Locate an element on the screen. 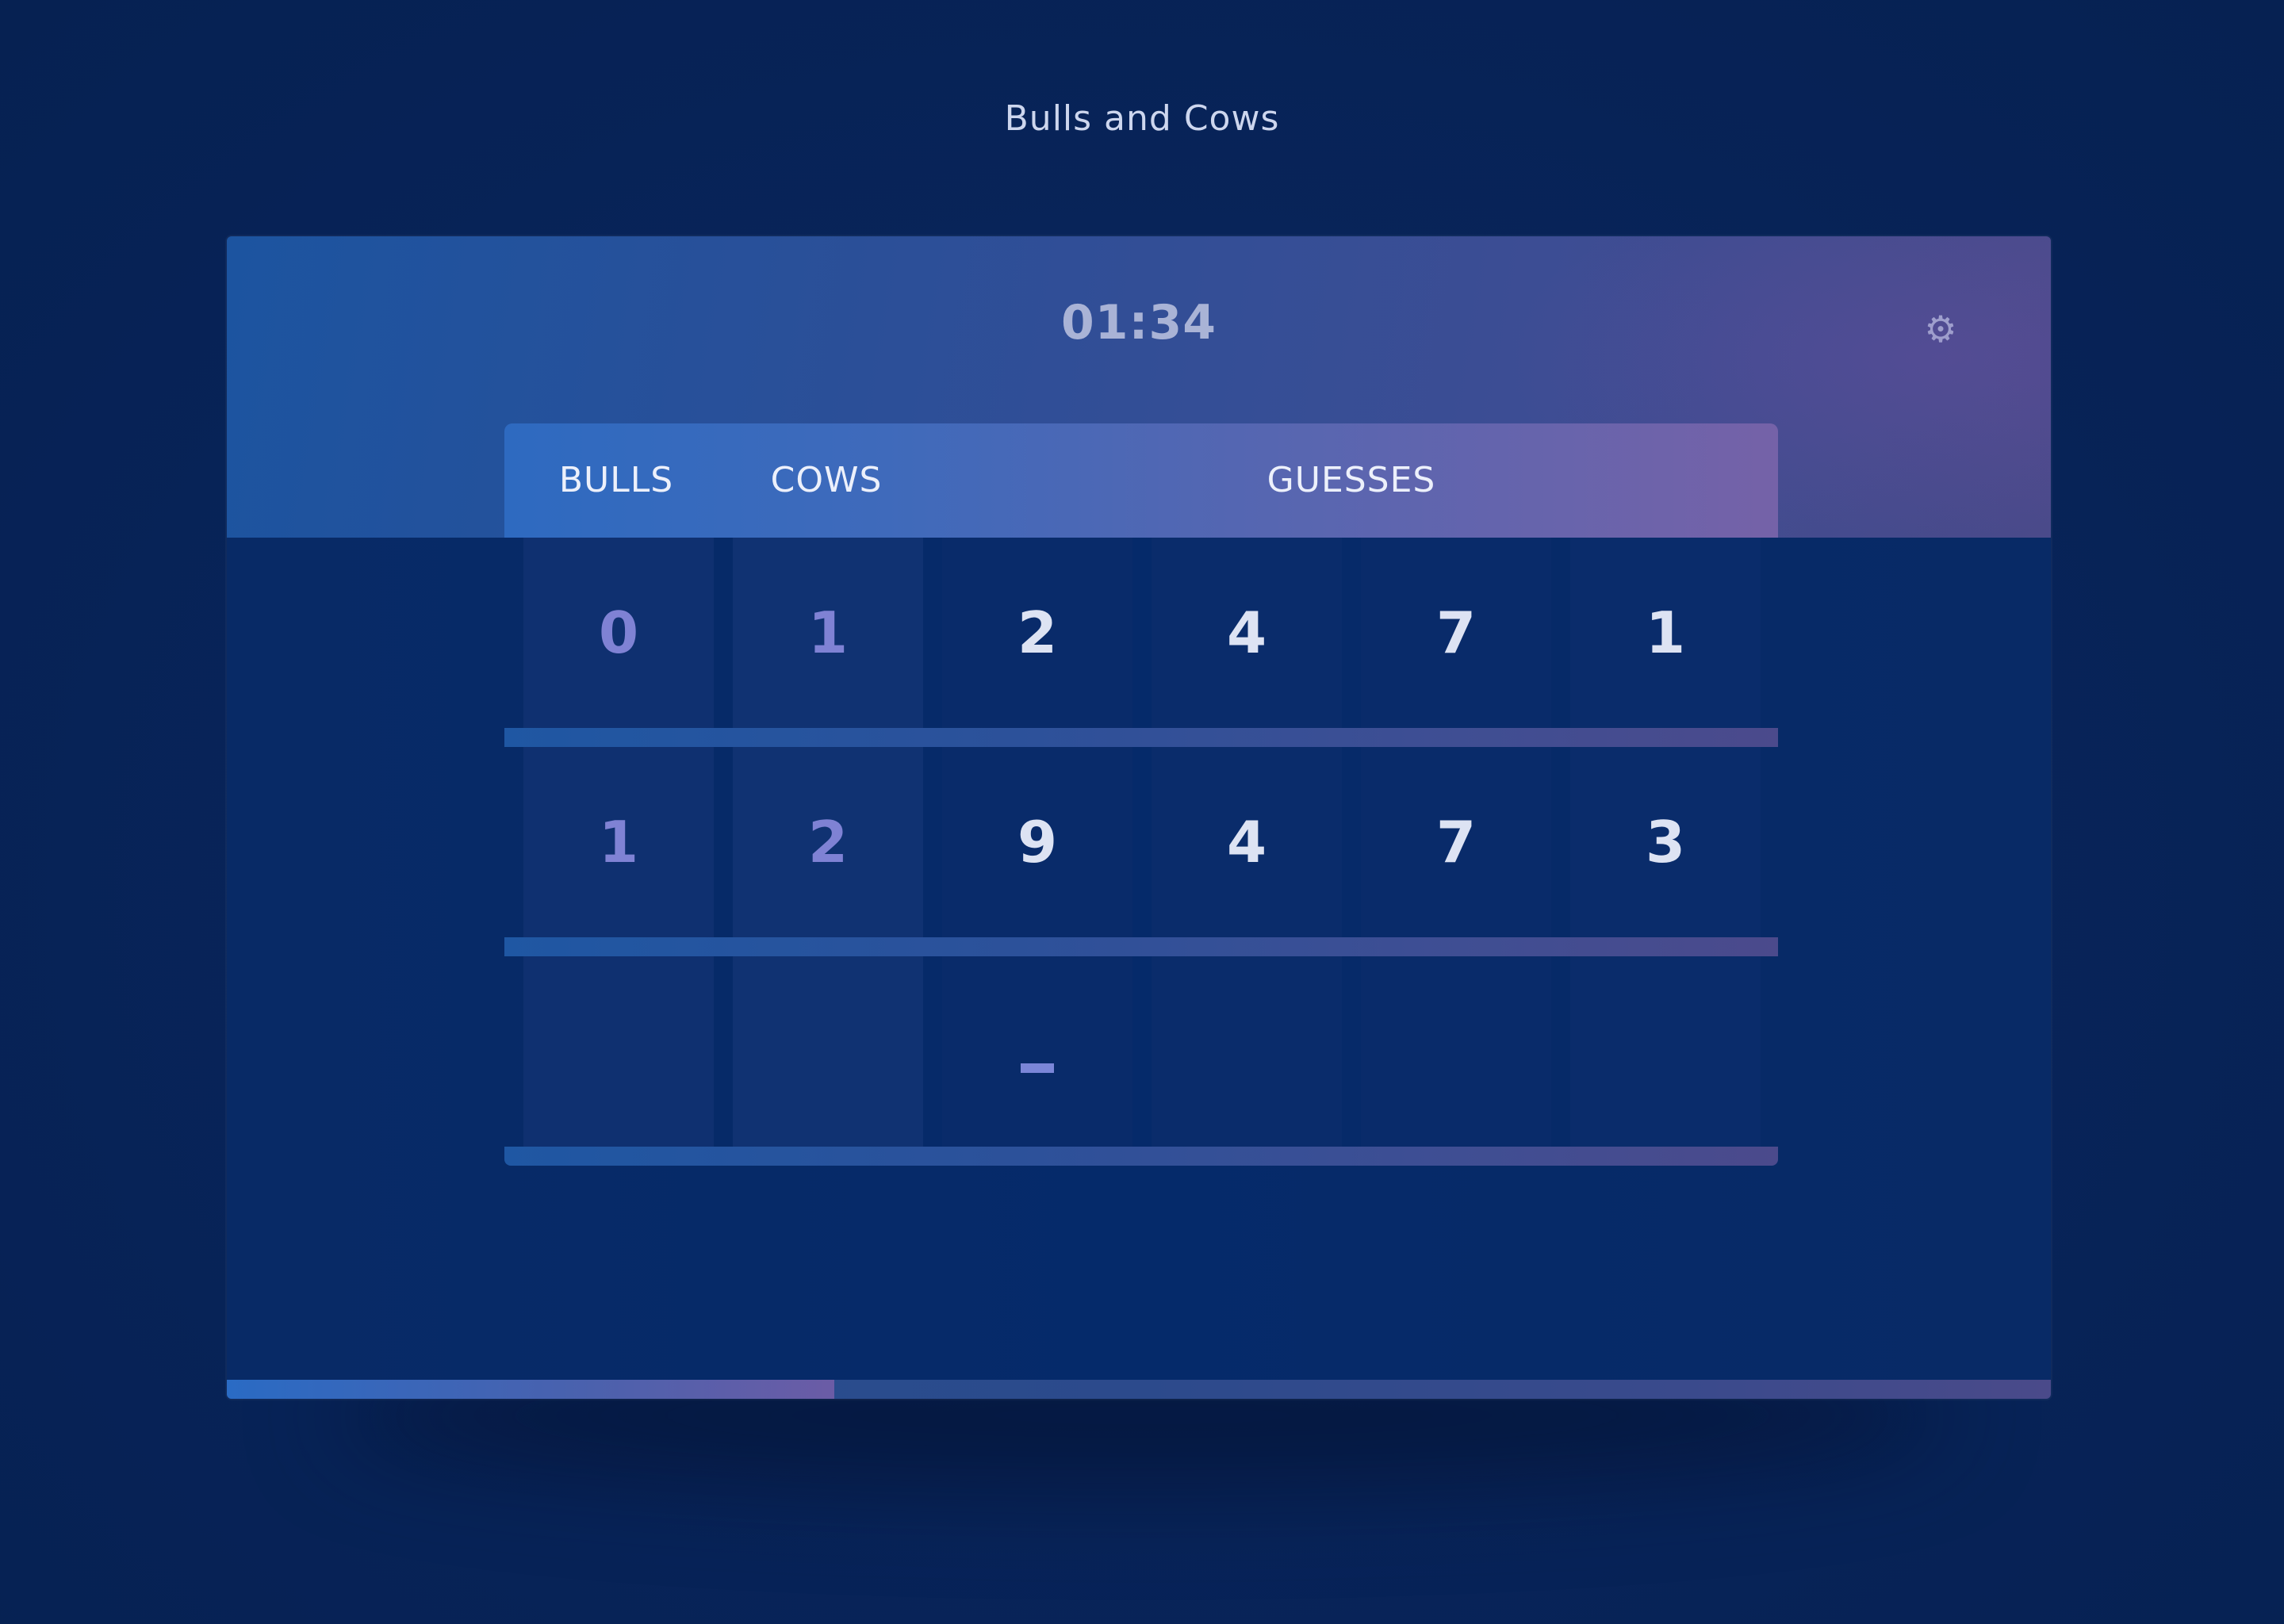 The image size is (2284, 1624). board-header: BULLS COWS GUESSES is located at coordinates (1141, 480).